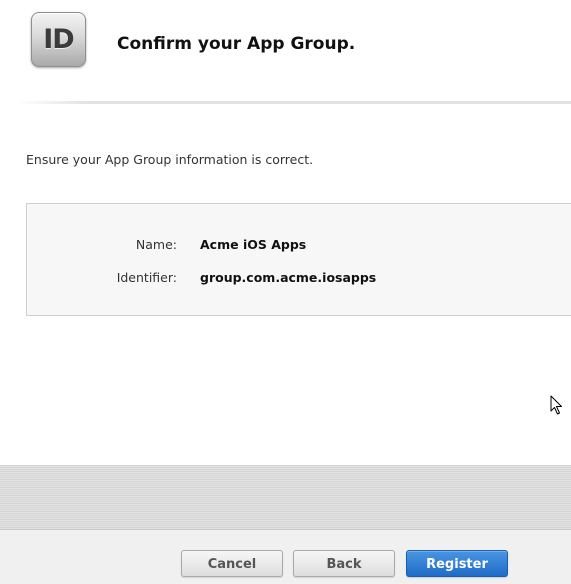 The width and height of the screenshot is (571, 584). Describe the element at coordinates (288, 277) in the screenshot. I see `identifier-value: group.com.acme.iosapps` at that location.